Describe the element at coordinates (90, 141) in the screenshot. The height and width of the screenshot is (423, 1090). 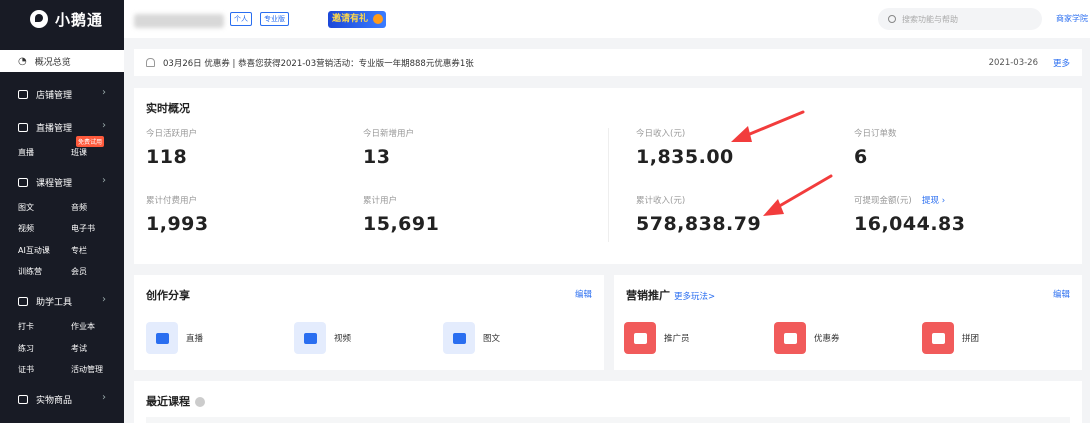
I see `free-trial-badge: 免费试用` at that location.